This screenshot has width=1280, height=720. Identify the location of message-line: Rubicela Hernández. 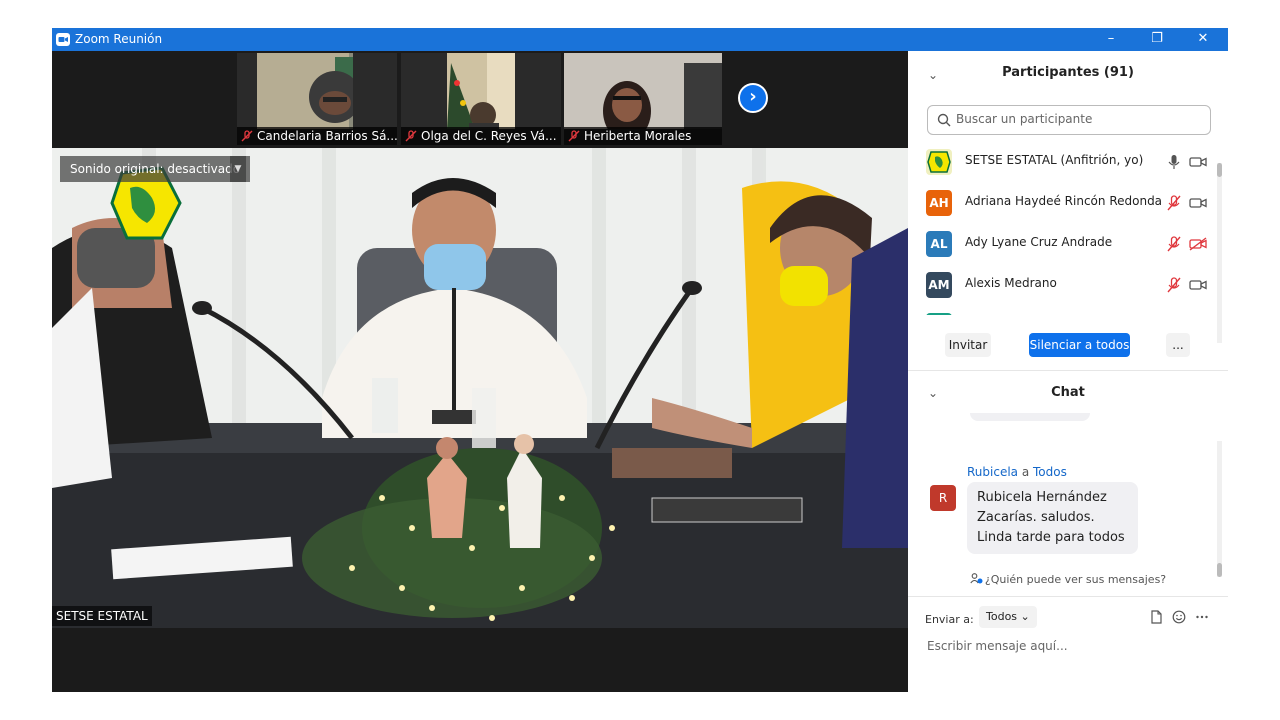
(1042, 497).